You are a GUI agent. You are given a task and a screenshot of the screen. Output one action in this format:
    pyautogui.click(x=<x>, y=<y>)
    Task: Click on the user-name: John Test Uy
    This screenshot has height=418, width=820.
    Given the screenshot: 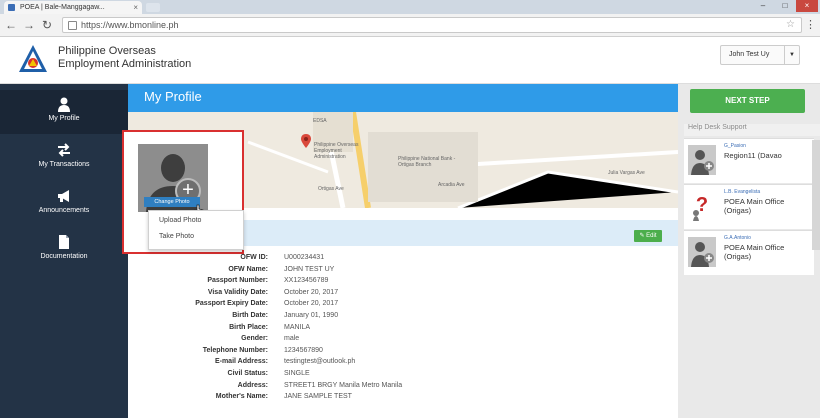 What is the action you would take?
    pyautogui.click(x=749, y=54)
    